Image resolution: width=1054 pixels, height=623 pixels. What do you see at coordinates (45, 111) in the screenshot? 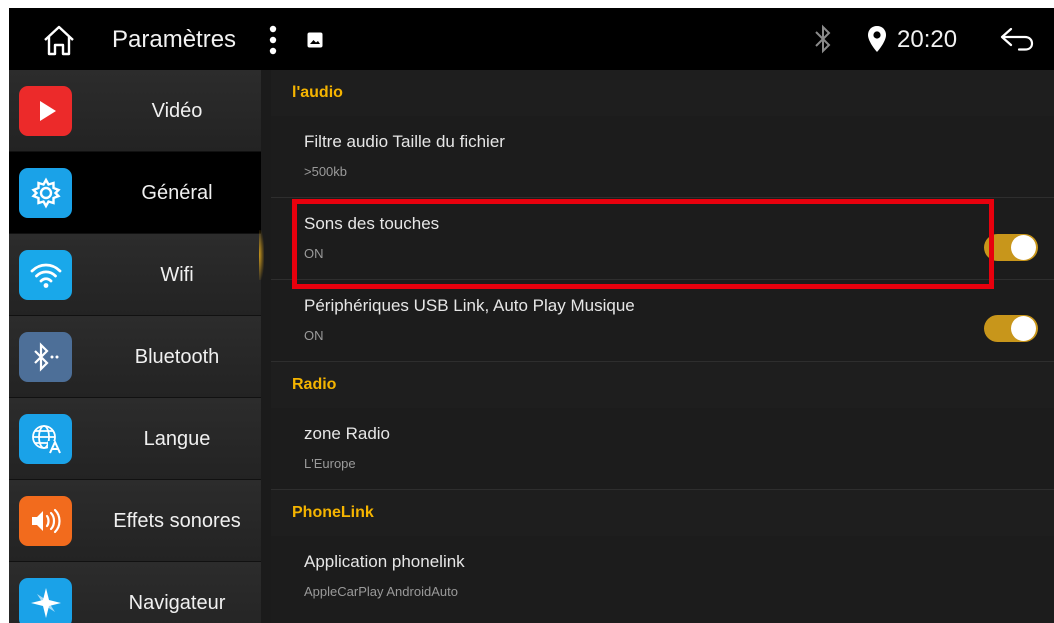
I see `play-icon` at bounding box center [45, 111].